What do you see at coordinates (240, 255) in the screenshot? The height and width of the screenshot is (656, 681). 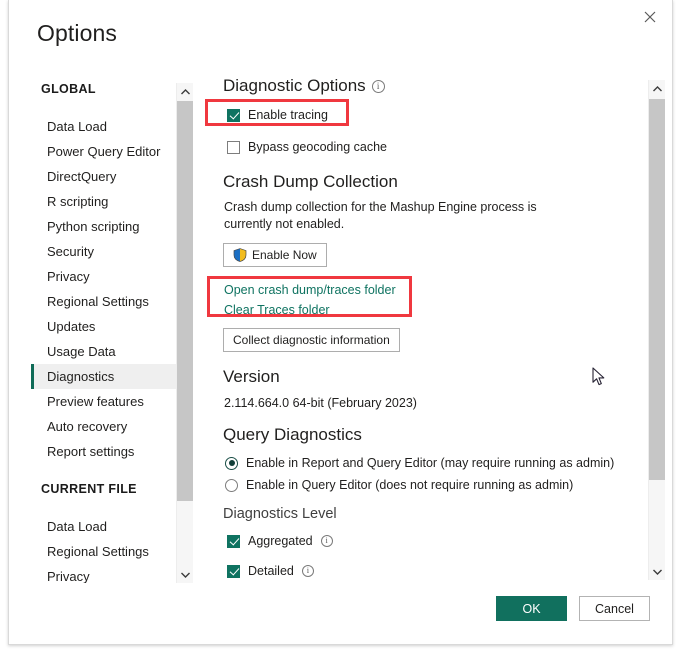 I see `uac-shield-icon` at bounding box center [240, 255].